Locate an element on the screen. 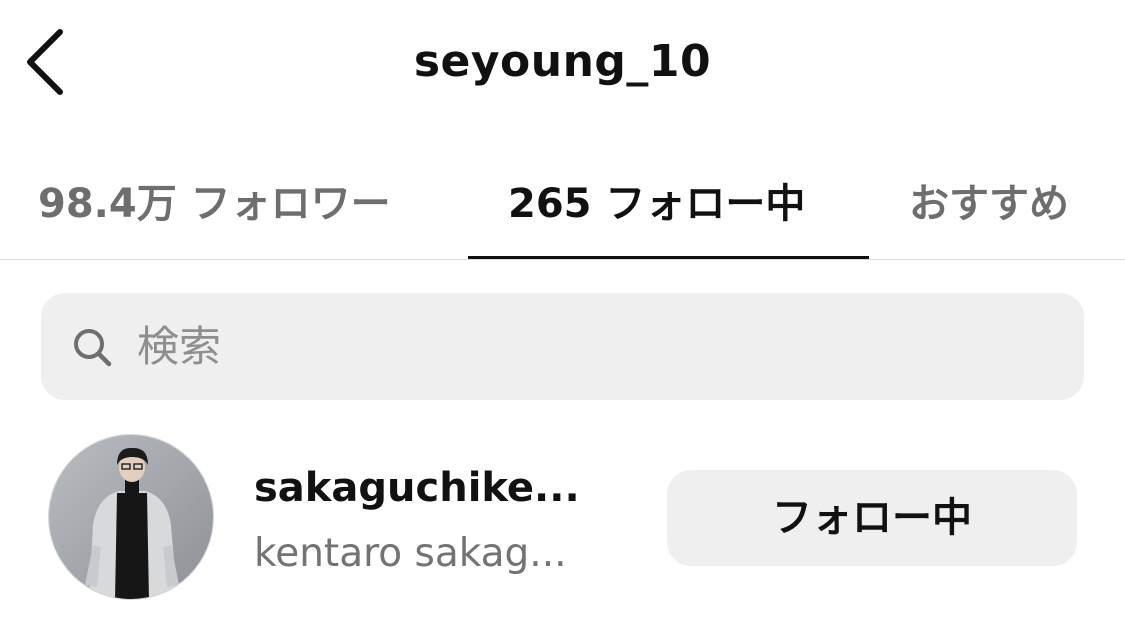 This screenshot has width=1125, height=625. tab-following: 265 フォロー中 is located at coordinates (656, 204).